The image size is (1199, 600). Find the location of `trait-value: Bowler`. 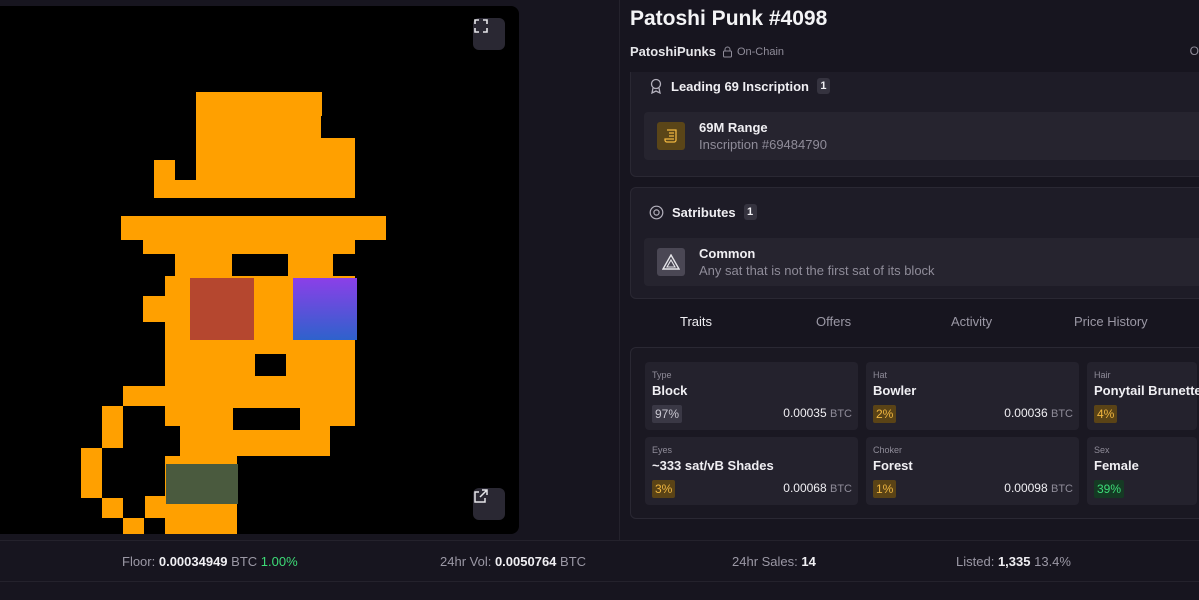

trait-value: Bowler is located at coordinates (895, 390).